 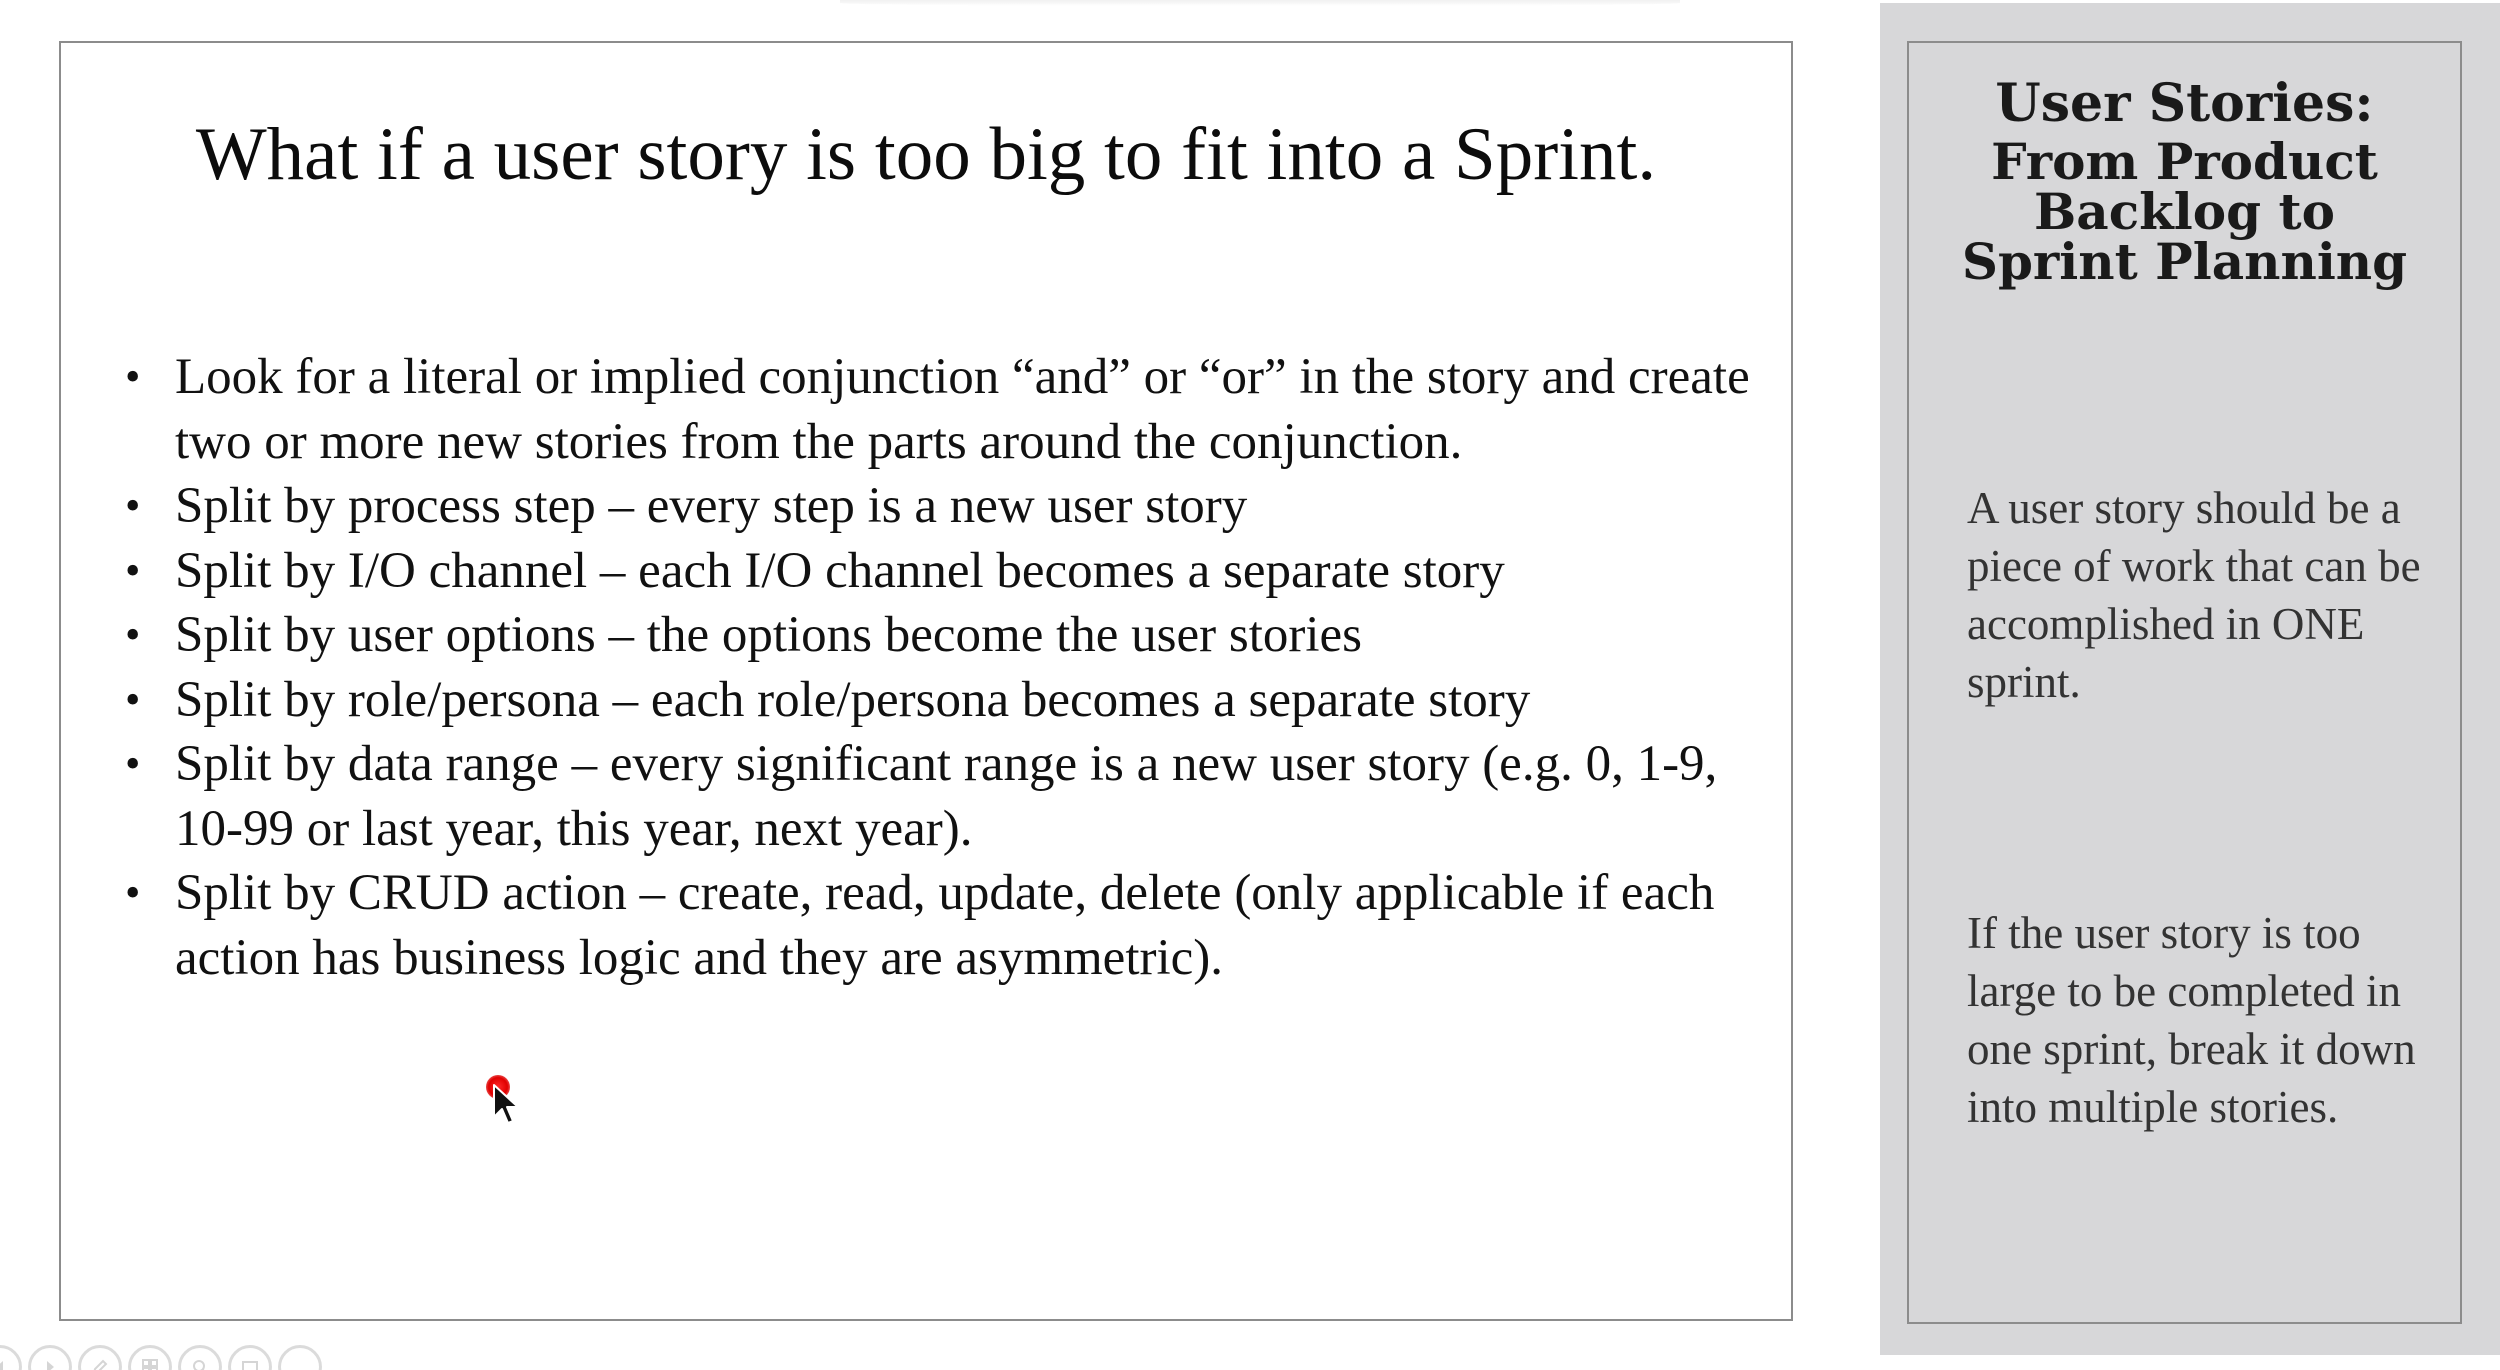 What do you see at coordinates (250, 1357) in the screenshot?
I see `subtitles-icon` at bounding box center [250, 1357].